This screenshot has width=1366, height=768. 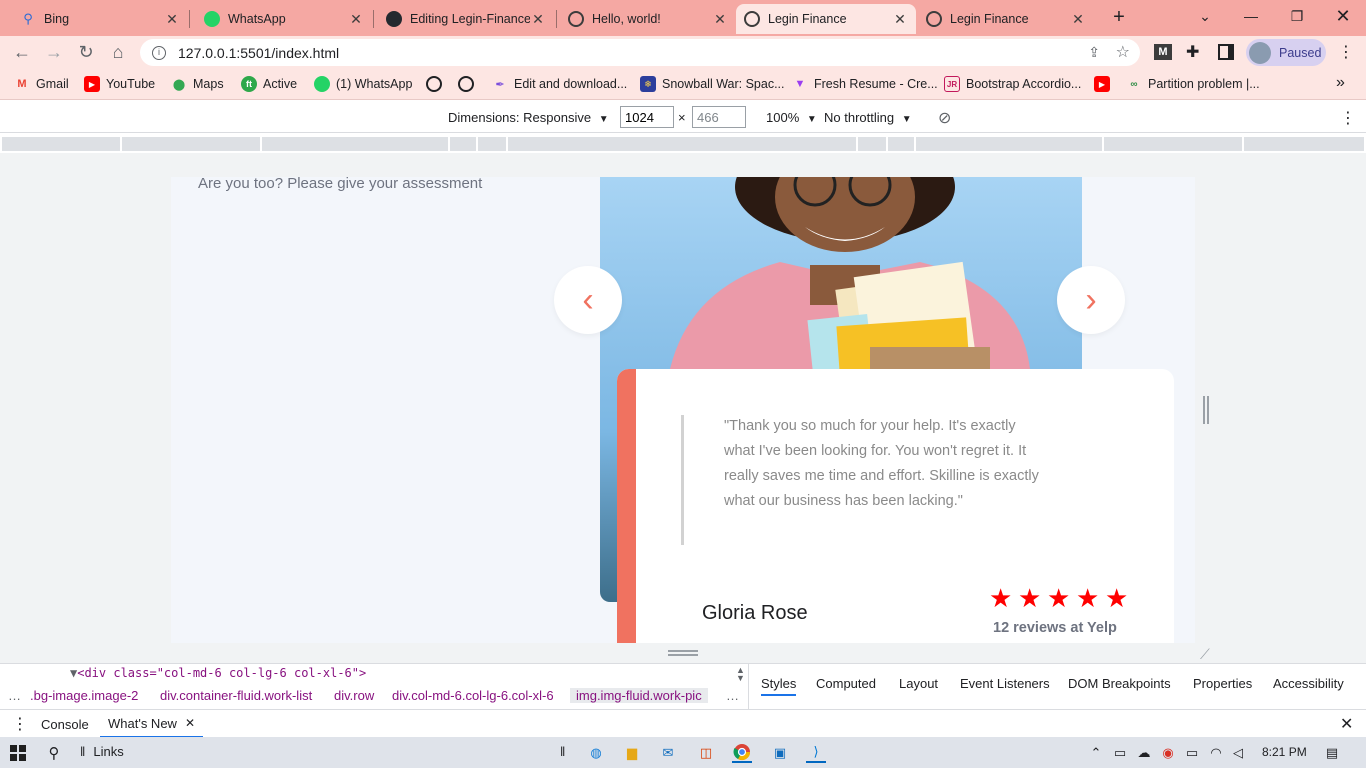 I want to click on office-icon: ◫, so click(x=706, y=753).